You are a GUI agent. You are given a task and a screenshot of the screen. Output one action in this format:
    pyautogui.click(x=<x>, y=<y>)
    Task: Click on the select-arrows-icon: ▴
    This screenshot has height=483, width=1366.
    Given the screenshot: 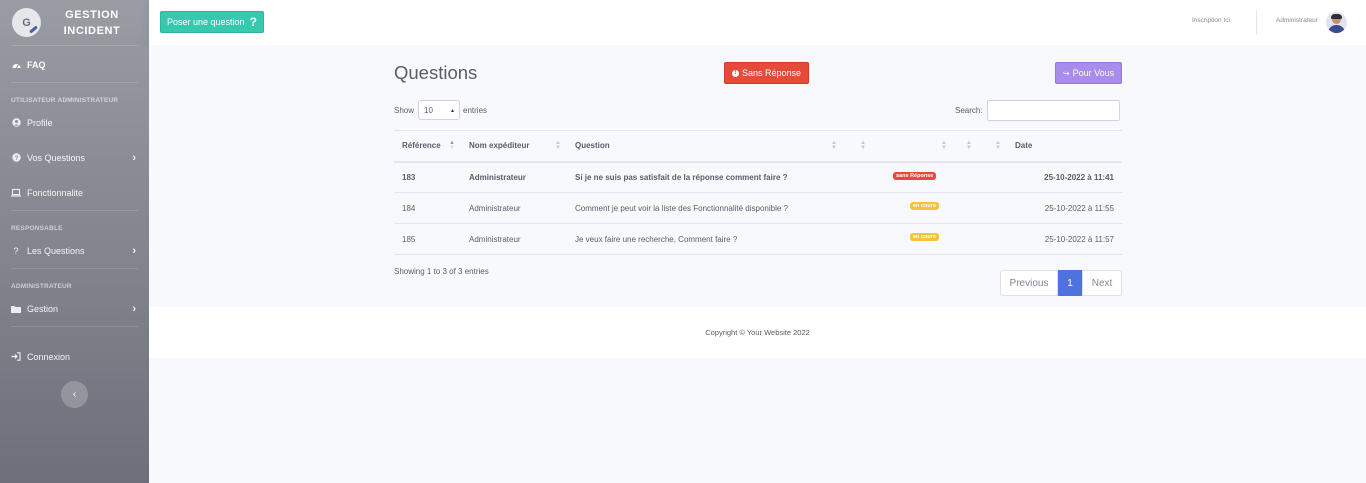 What is the action you would take?
    pyautogui.click(x=453, y=110)
    